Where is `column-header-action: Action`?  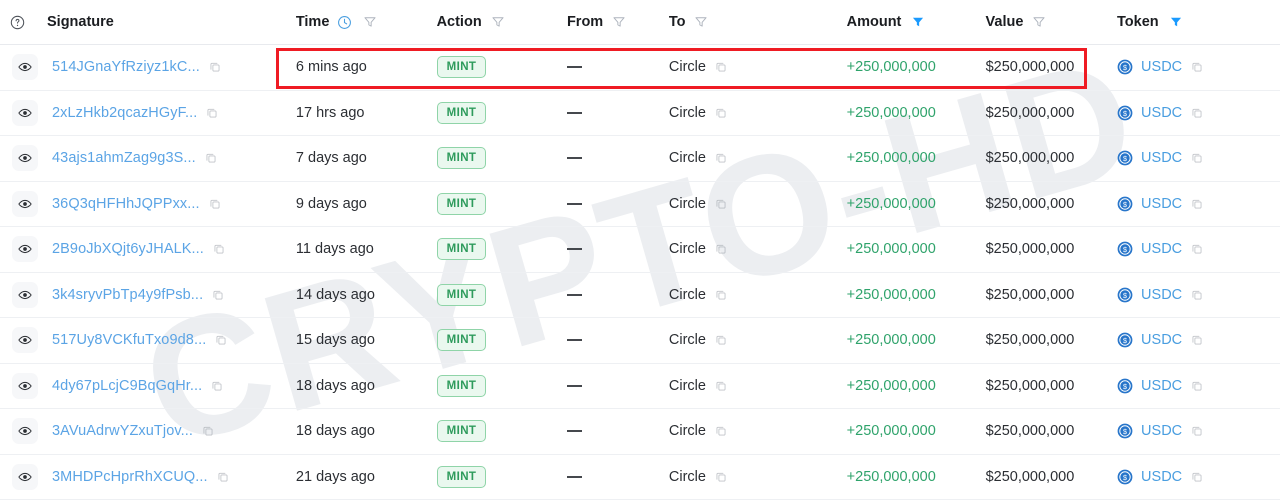 column-header-action: Action is located at coordinates (497, 22).